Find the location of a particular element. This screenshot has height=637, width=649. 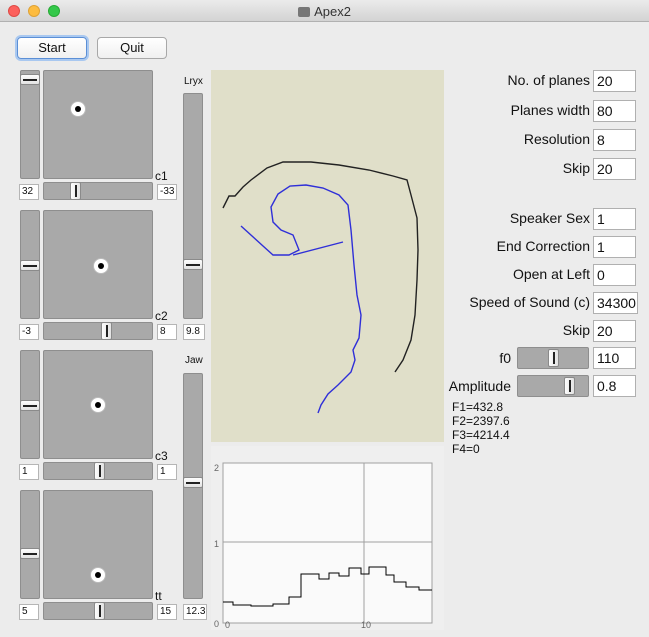

c2-horizontal-slider-thumb is located at coordinates (106, 331).